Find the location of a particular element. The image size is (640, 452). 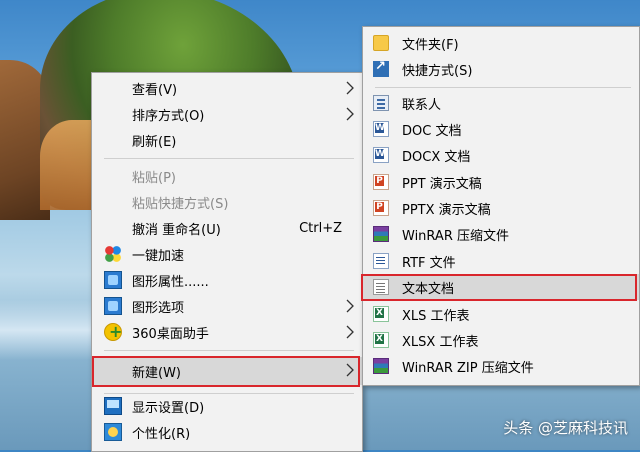

folder-icon is located at coordinates (381, 43).